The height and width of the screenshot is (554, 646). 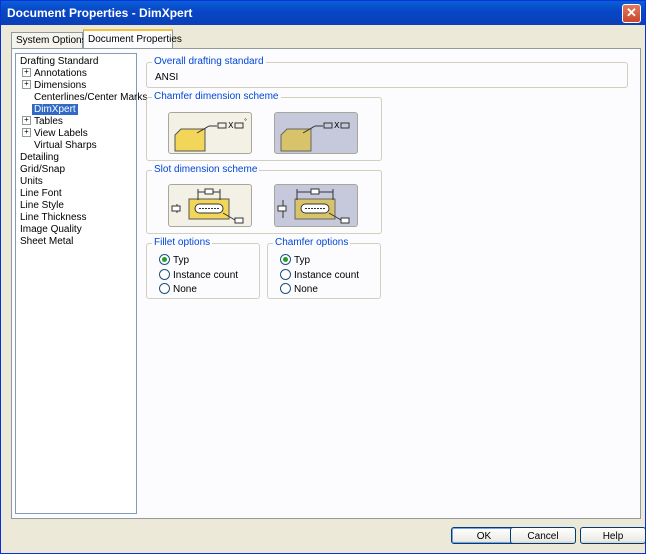 What do you see at coordinates (264, 126) in the screenshot?
I see `chamfer-dimension-scheme-group: Chamfer dimension scheme X ° X` at bounding box center [264, 126].